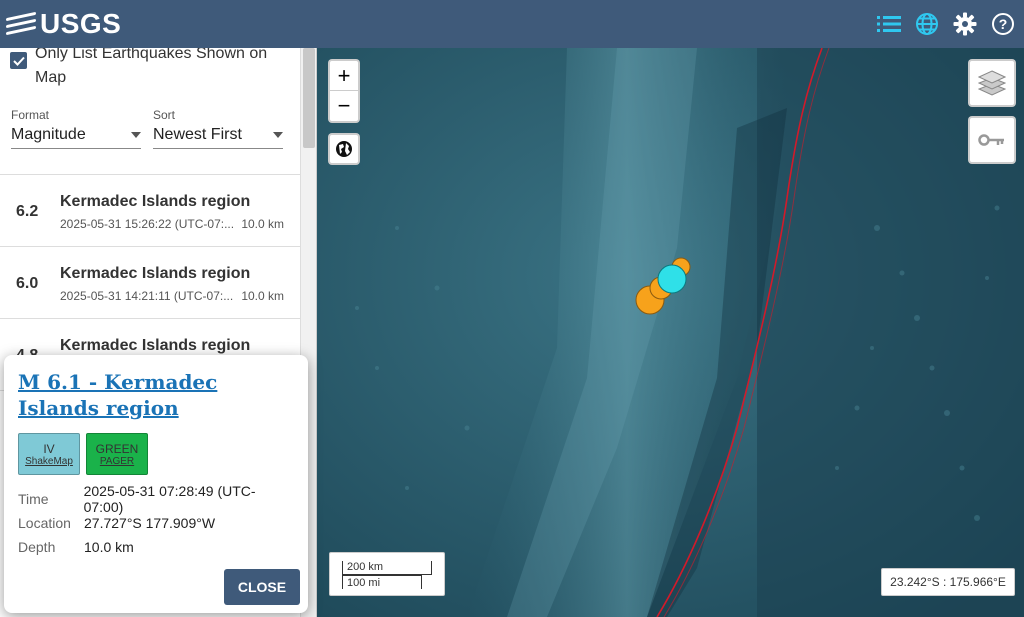  Describe the element at coordinates (156, 454) in the screenshot. I see `impact-badges: IV ShakeMap GREEN PAGER` at that location.